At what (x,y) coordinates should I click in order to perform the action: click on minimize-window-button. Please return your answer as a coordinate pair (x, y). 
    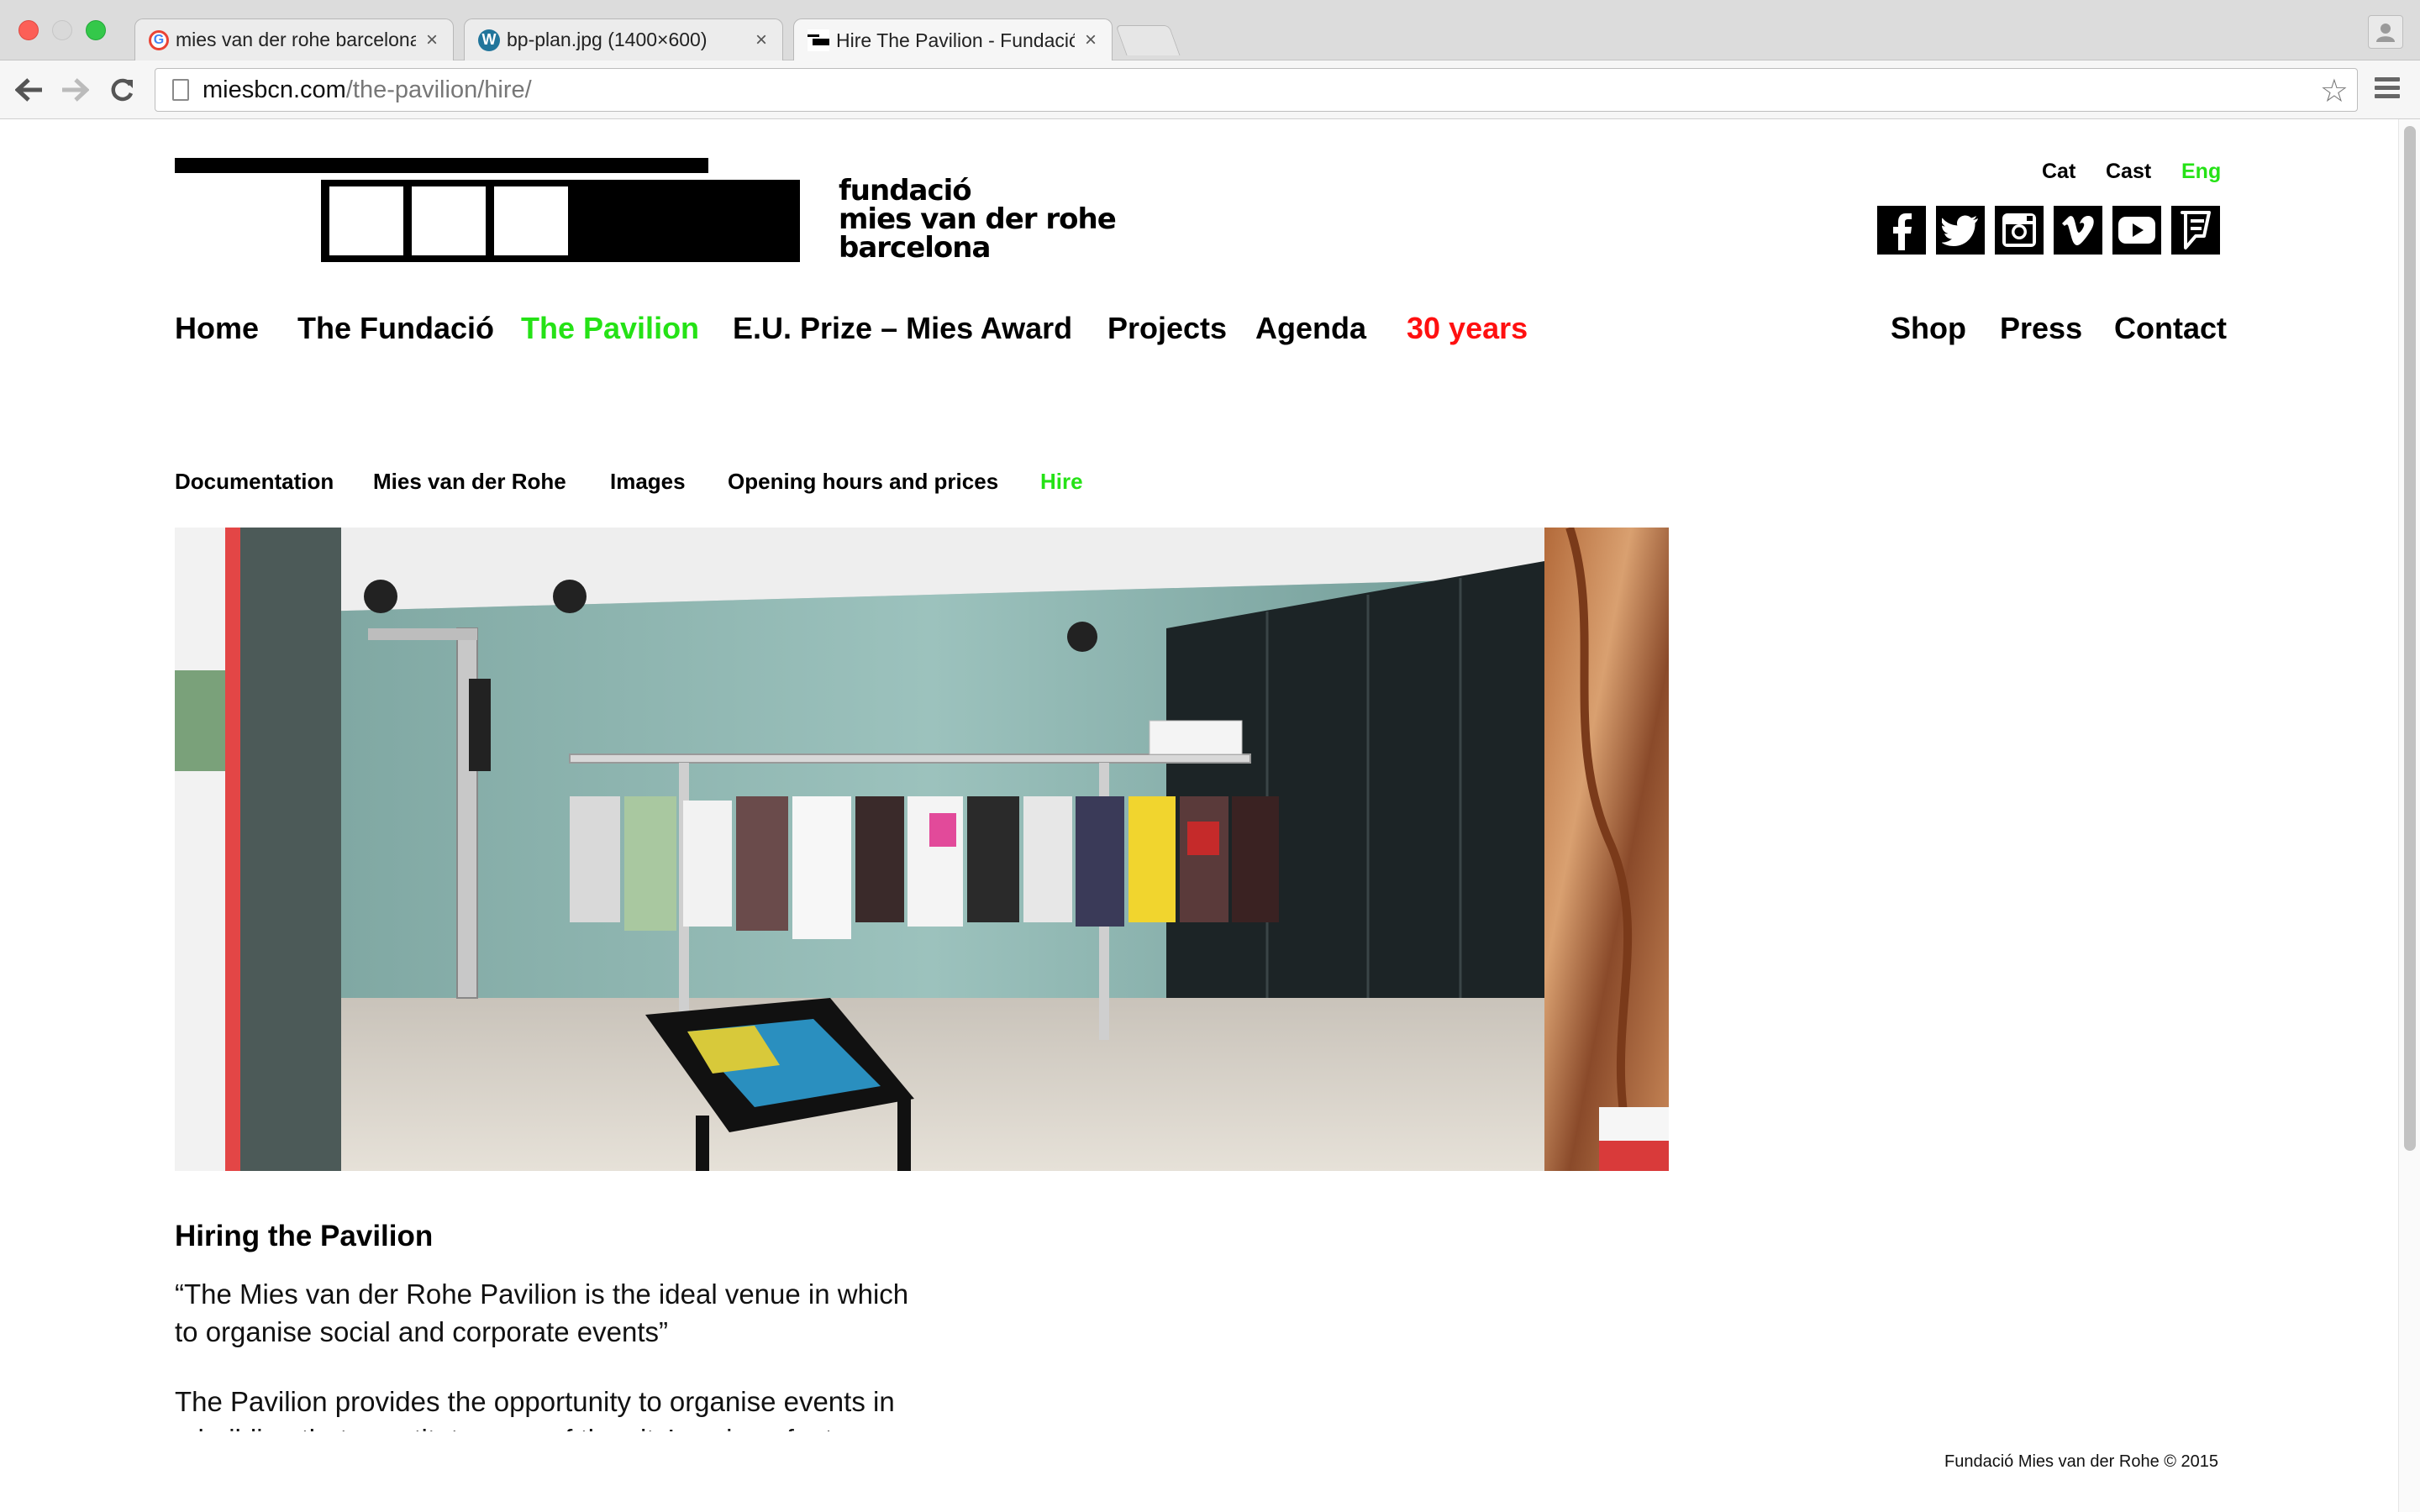
    Looking at the image, I should click on (62, 30).